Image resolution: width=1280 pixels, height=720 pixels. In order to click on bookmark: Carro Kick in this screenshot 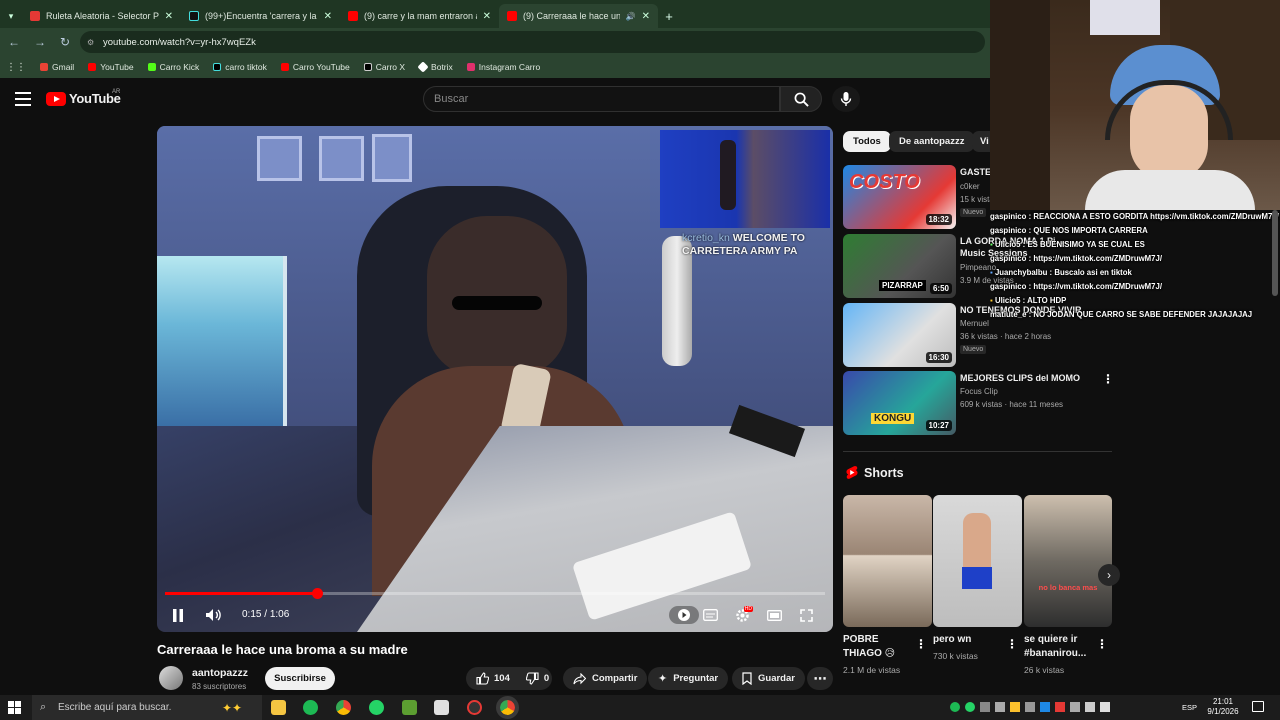, I will do `click(173, 67)`.